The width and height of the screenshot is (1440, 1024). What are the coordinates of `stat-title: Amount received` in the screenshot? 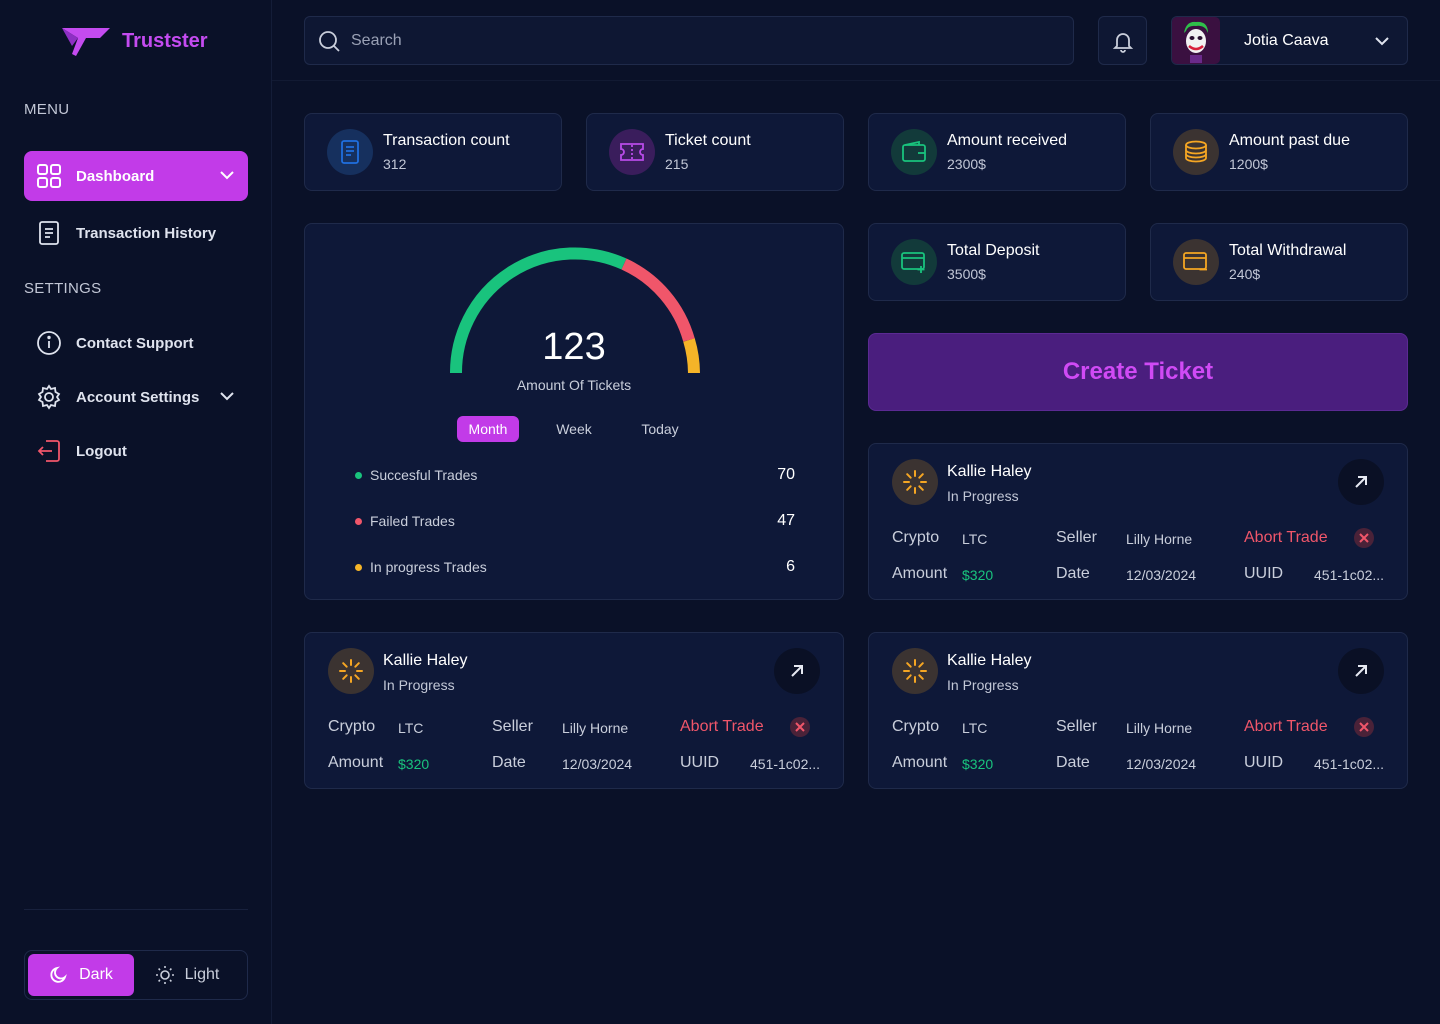 It's located at (1007, 140).